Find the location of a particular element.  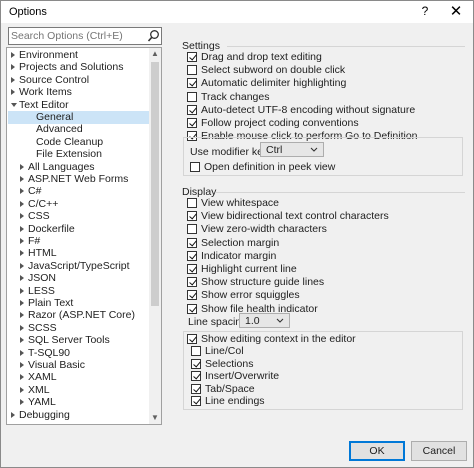

tree-item: XAML is located at coordinates (78, 377).